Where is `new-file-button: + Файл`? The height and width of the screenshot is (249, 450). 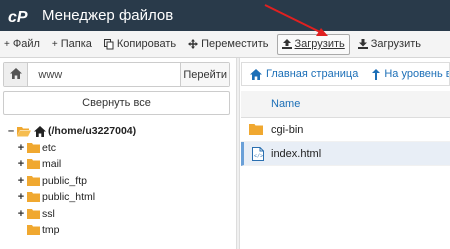 new-file-button: + Файл is located at coordinates (22, 44).